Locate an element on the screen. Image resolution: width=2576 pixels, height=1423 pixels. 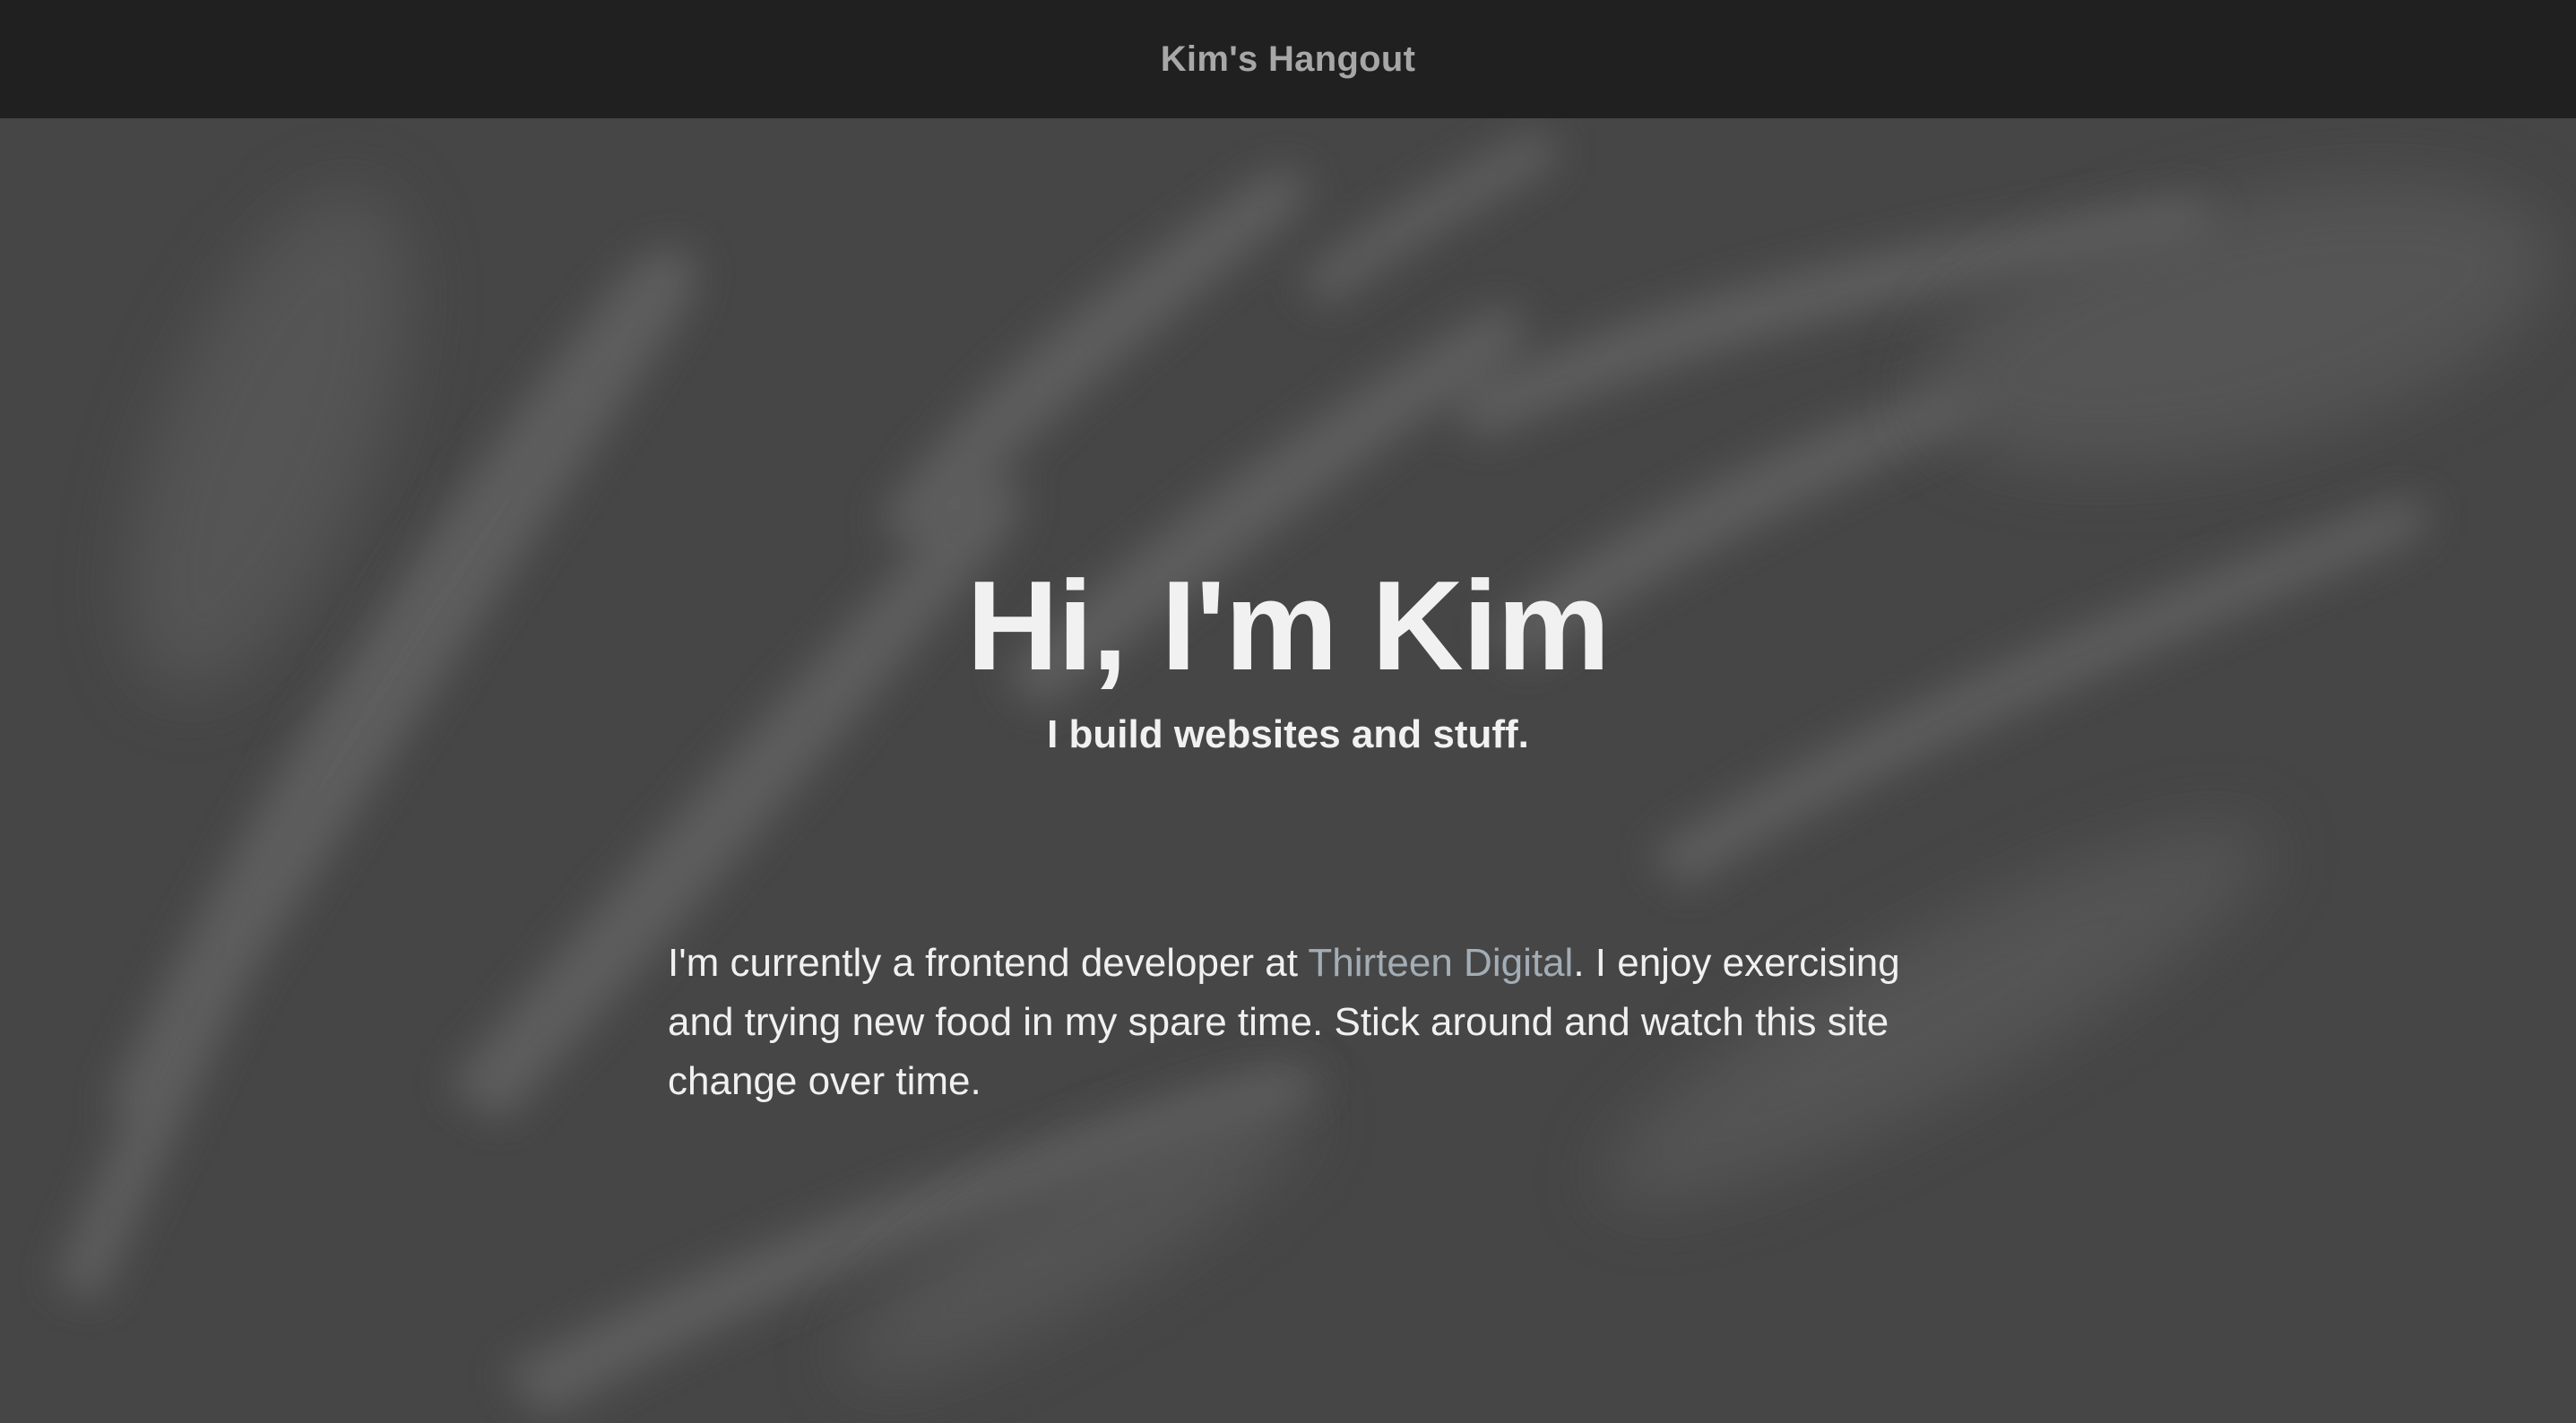
employer-link: Thirteen Digital is located at coordinates (1440, 963).